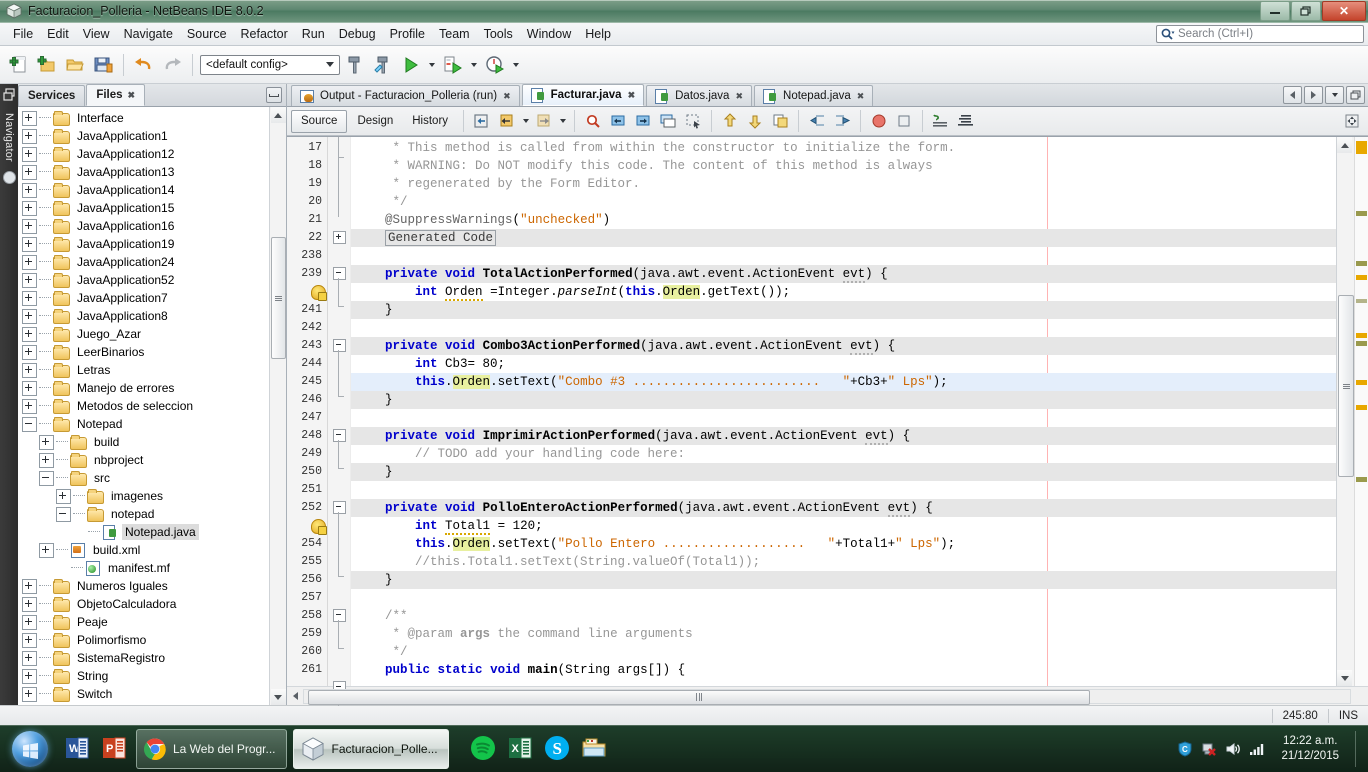  What do you see at coordinates (1347, 716) in the screenshot?
I see `insert-mode-indicator: INS` at bounding box center [1347, 716].